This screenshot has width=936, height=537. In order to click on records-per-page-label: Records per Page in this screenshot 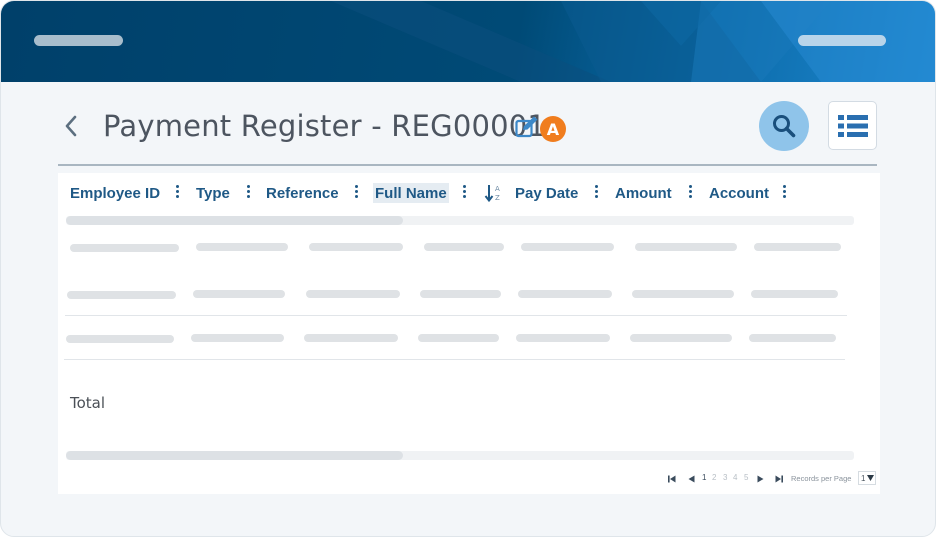, I will do `click(821, 478)`.